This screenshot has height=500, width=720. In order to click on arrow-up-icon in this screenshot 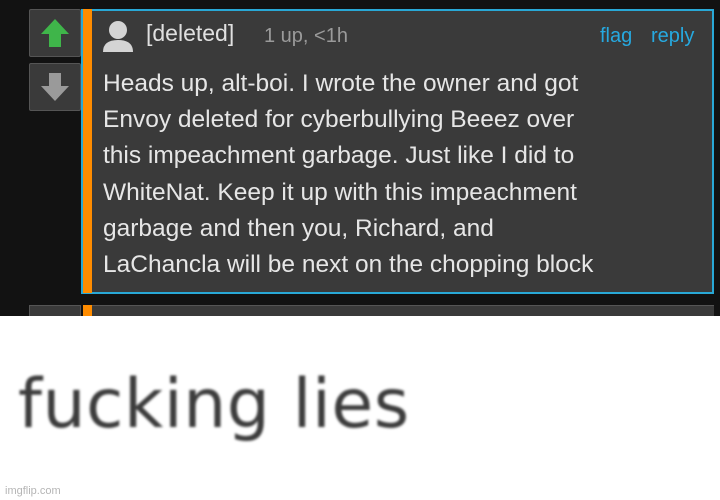, I will do `click(55, 33)`.